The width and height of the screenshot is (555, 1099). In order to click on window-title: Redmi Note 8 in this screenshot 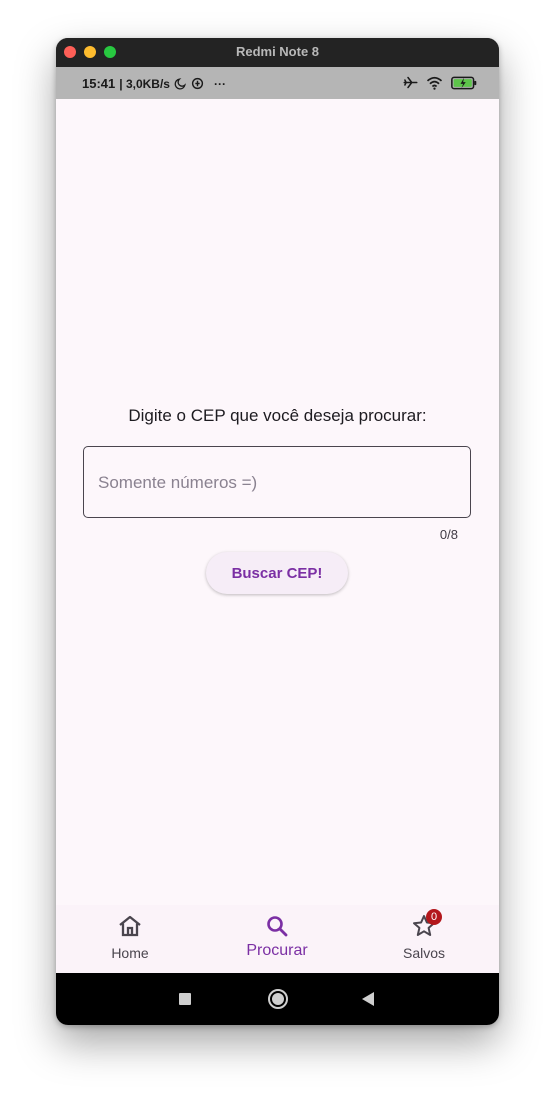, I will do `click(277, 51)`.